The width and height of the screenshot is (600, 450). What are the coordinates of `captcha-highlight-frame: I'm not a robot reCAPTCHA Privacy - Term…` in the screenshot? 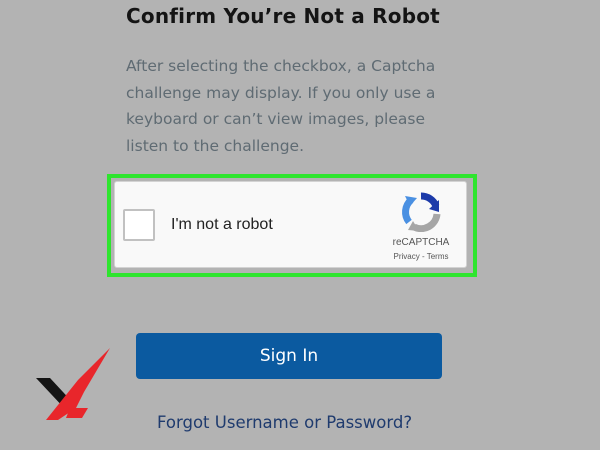 It's located at (292, 225).